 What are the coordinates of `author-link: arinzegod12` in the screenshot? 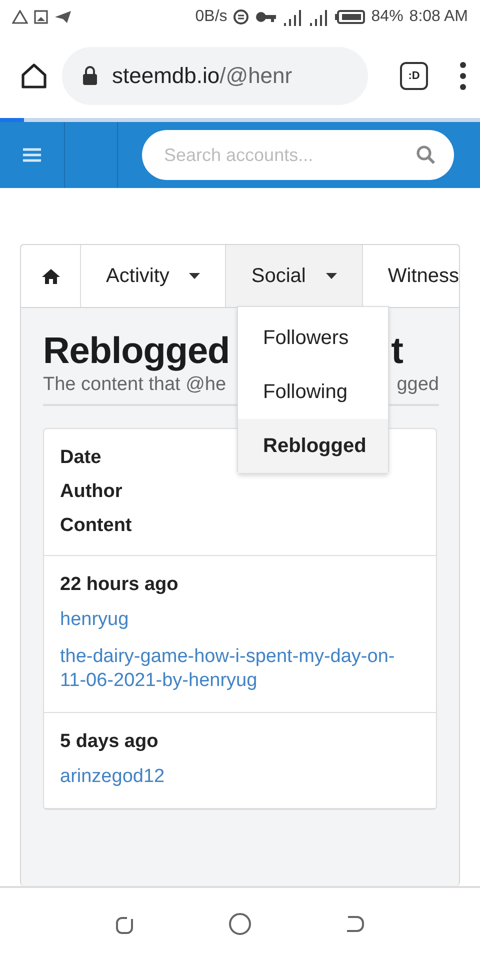 It's located at (240, 777).